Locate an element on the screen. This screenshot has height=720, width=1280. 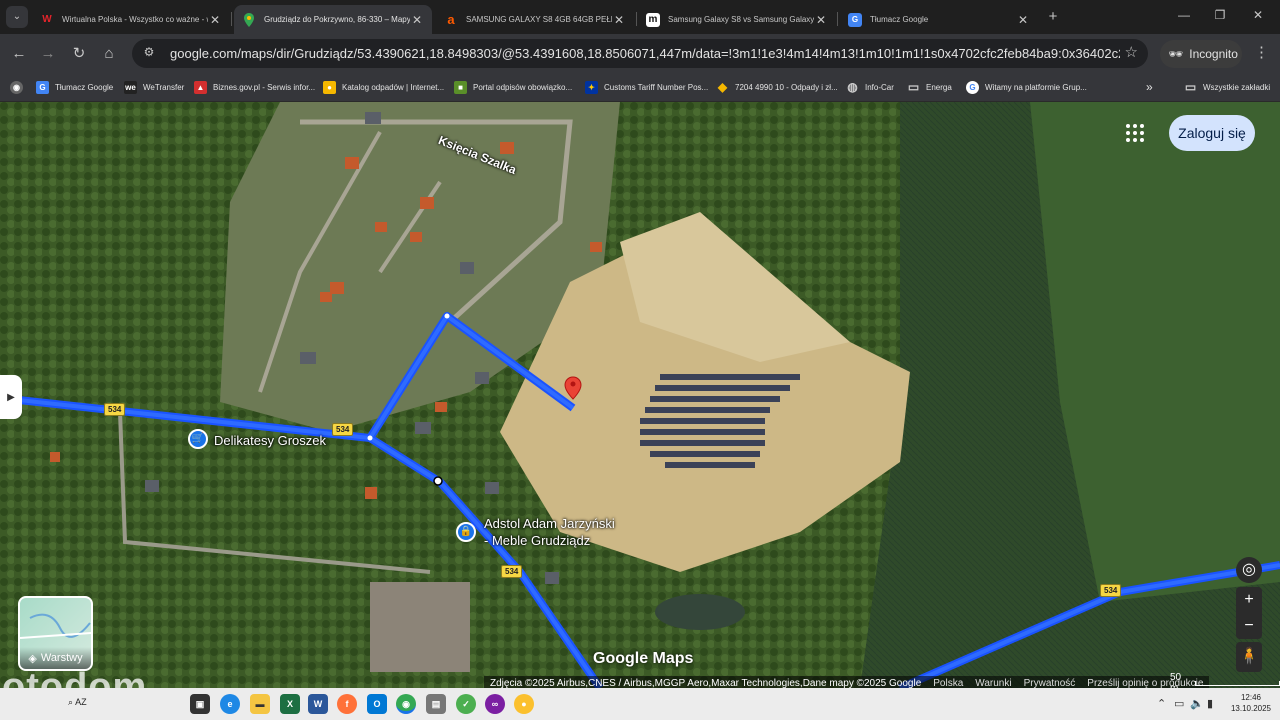
tab-title: Grudziądz do Pokrzywno, 86-330 – Mapy is located at coordinates (337, 19).